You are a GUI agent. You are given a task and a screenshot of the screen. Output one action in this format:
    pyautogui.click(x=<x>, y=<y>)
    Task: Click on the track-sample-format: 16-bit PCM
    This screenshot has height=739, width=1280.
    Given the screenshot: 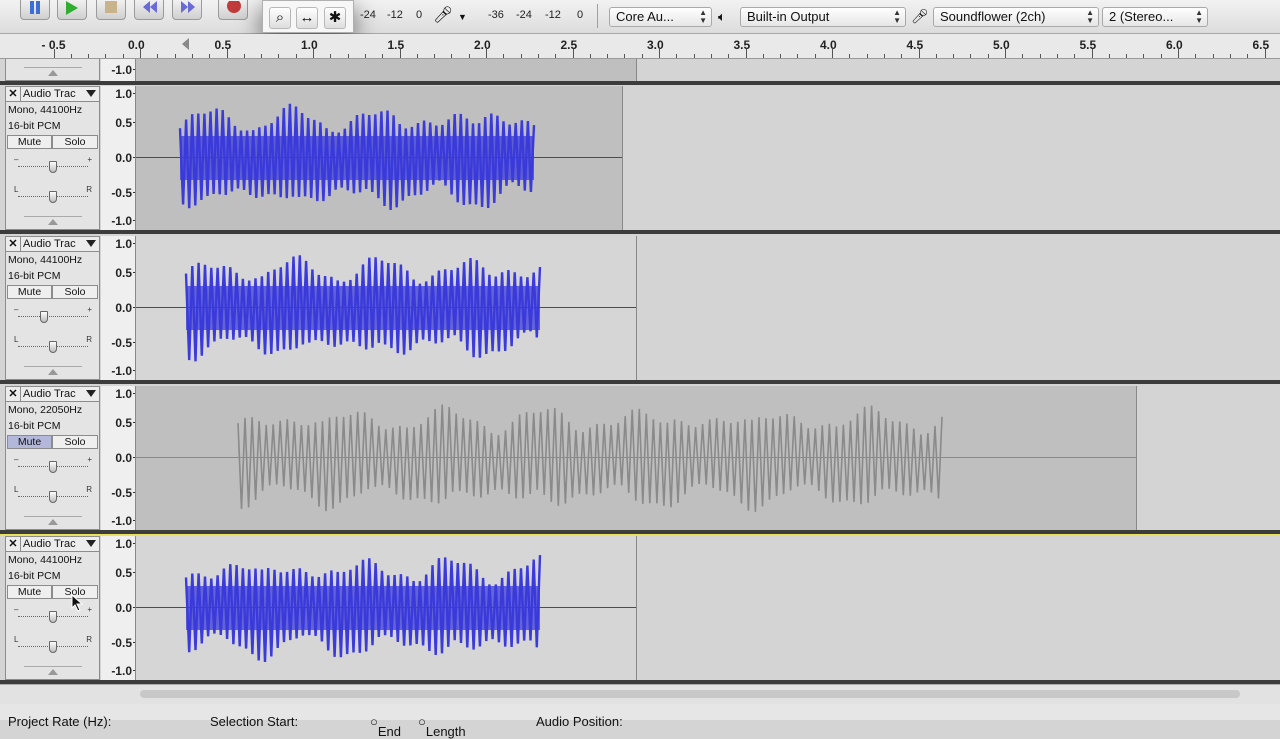 What is the action you would take?
    pyautogui.click(x=34, y=126)
    